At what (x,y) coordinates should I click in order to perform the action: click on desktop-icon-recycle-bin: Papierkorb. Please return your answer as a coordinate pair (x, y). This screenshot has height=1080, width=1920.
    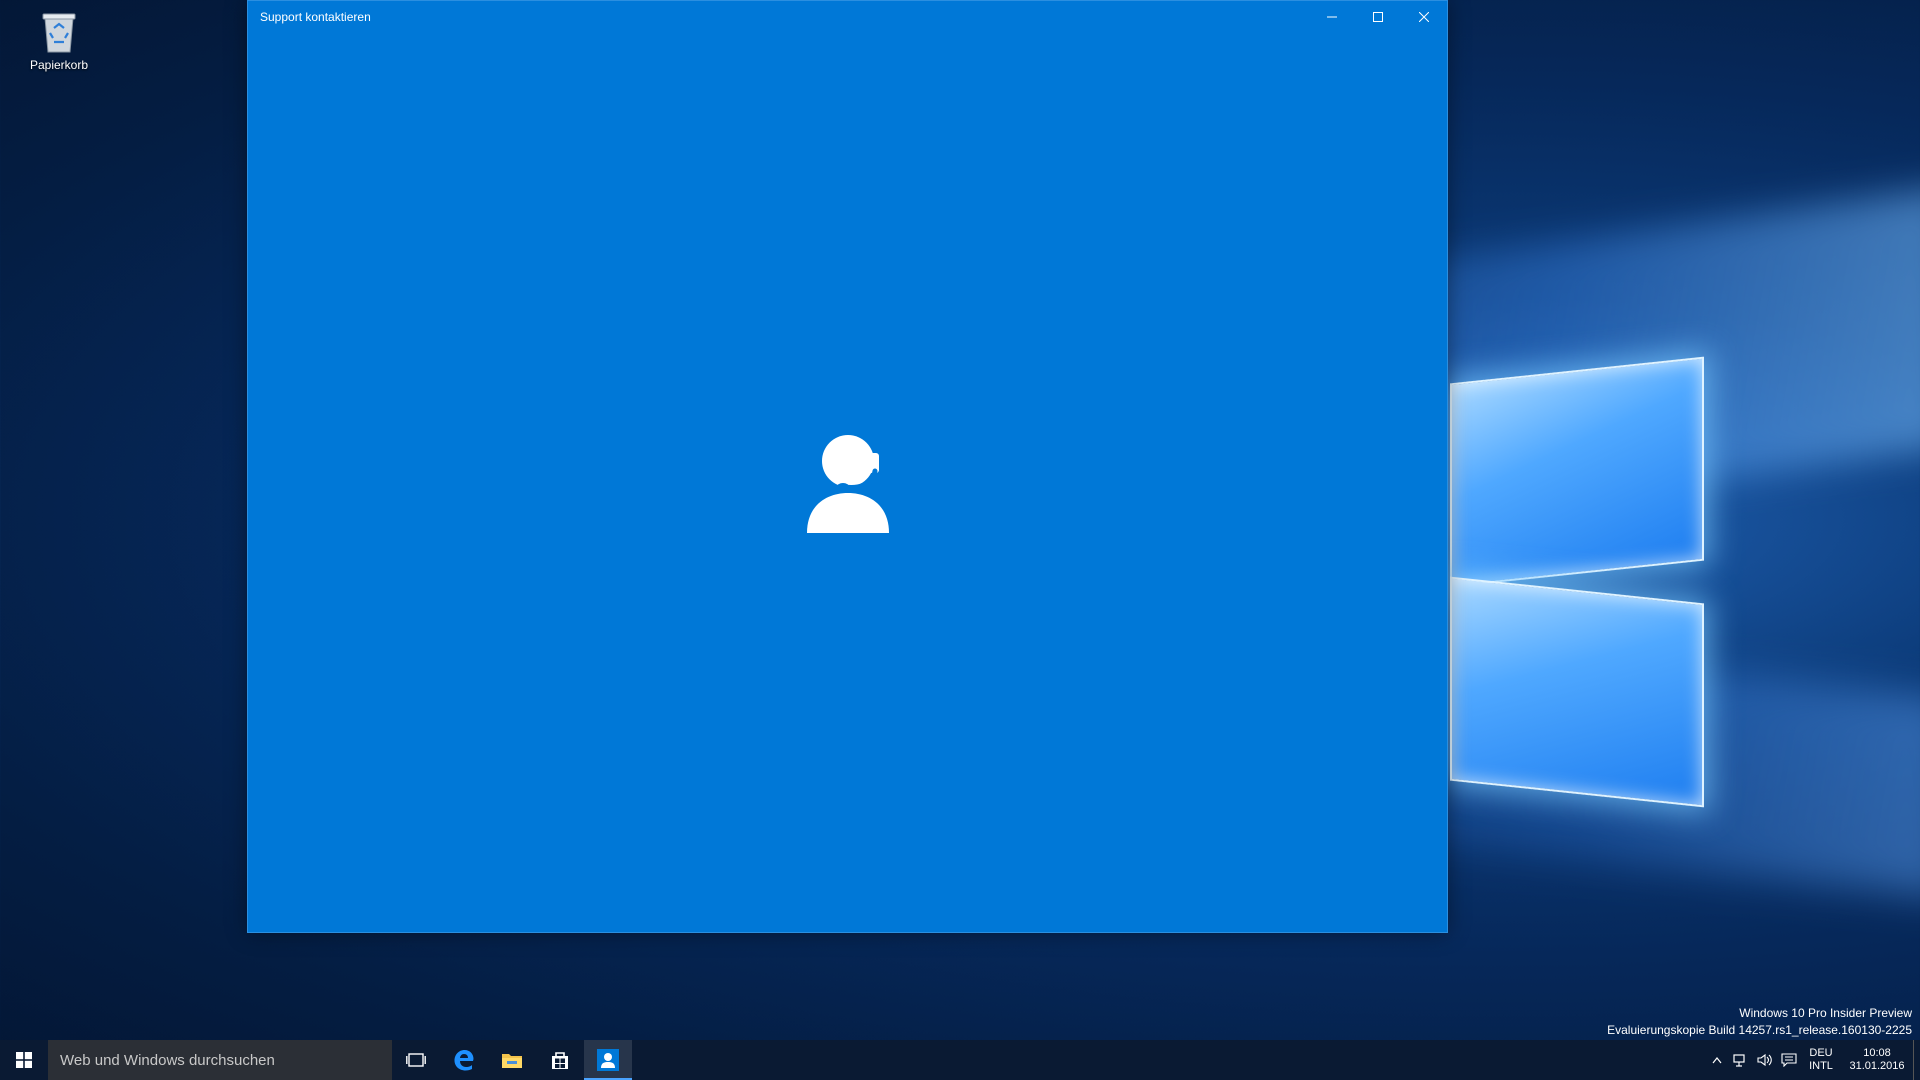
    Looking at the image, I should click on (59, 39).